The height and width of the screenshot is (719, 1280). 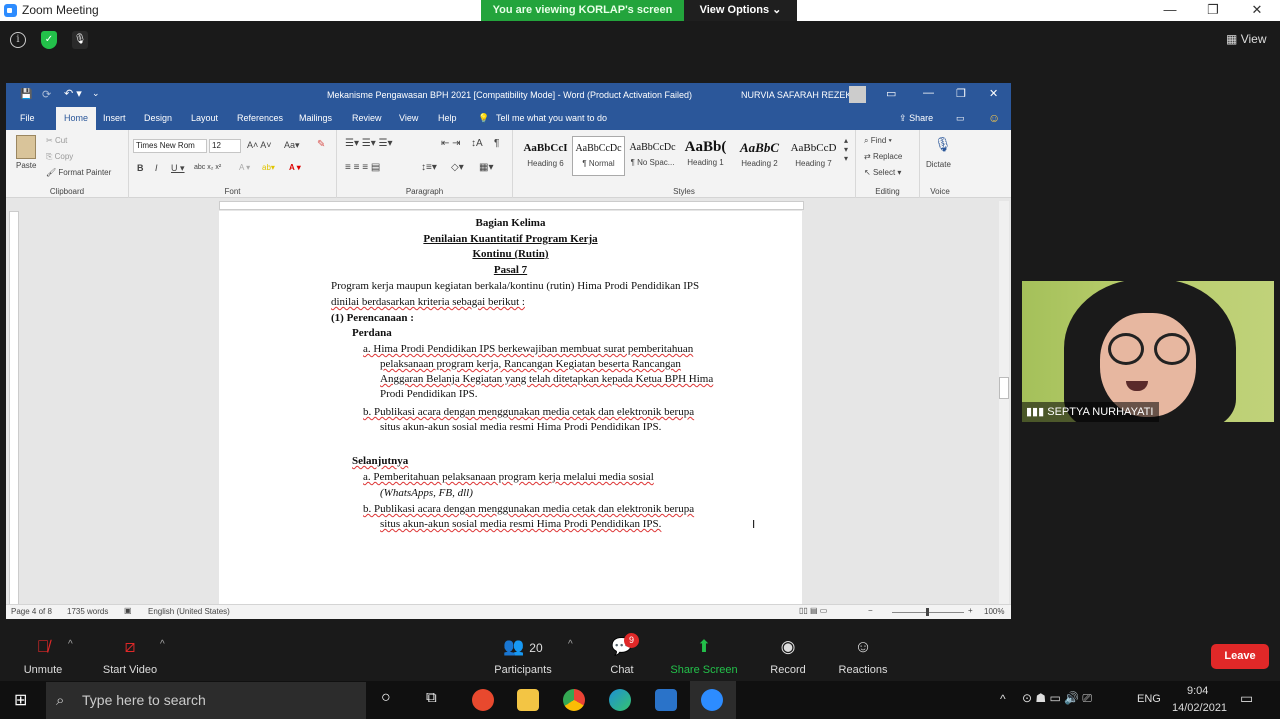 What do you see at coordinates (158, 118) in the screenshot?
I see `tab-design: Design` at bounding box center [158, 118].